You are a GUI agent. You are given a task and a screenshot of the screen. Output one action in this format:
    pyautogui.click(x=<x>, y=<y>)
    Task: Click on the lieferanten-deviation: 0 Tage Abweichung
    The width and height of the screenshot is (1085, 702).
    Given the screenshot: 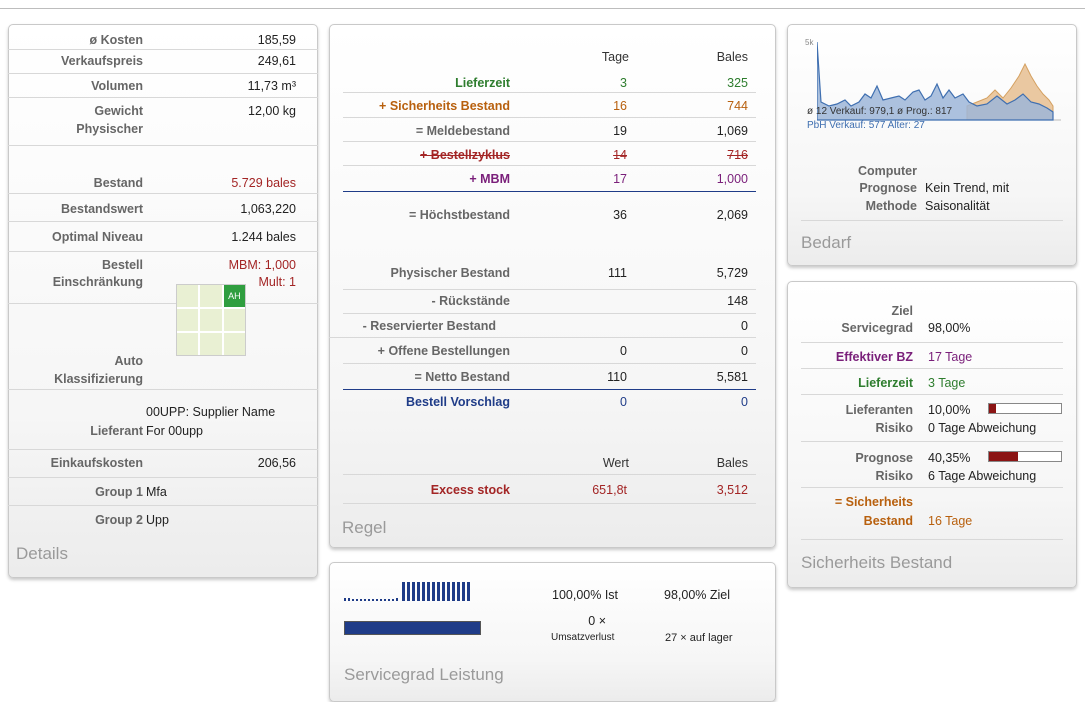 What is the action you would take?
    pyautogui.click(x=982, y=428)
    